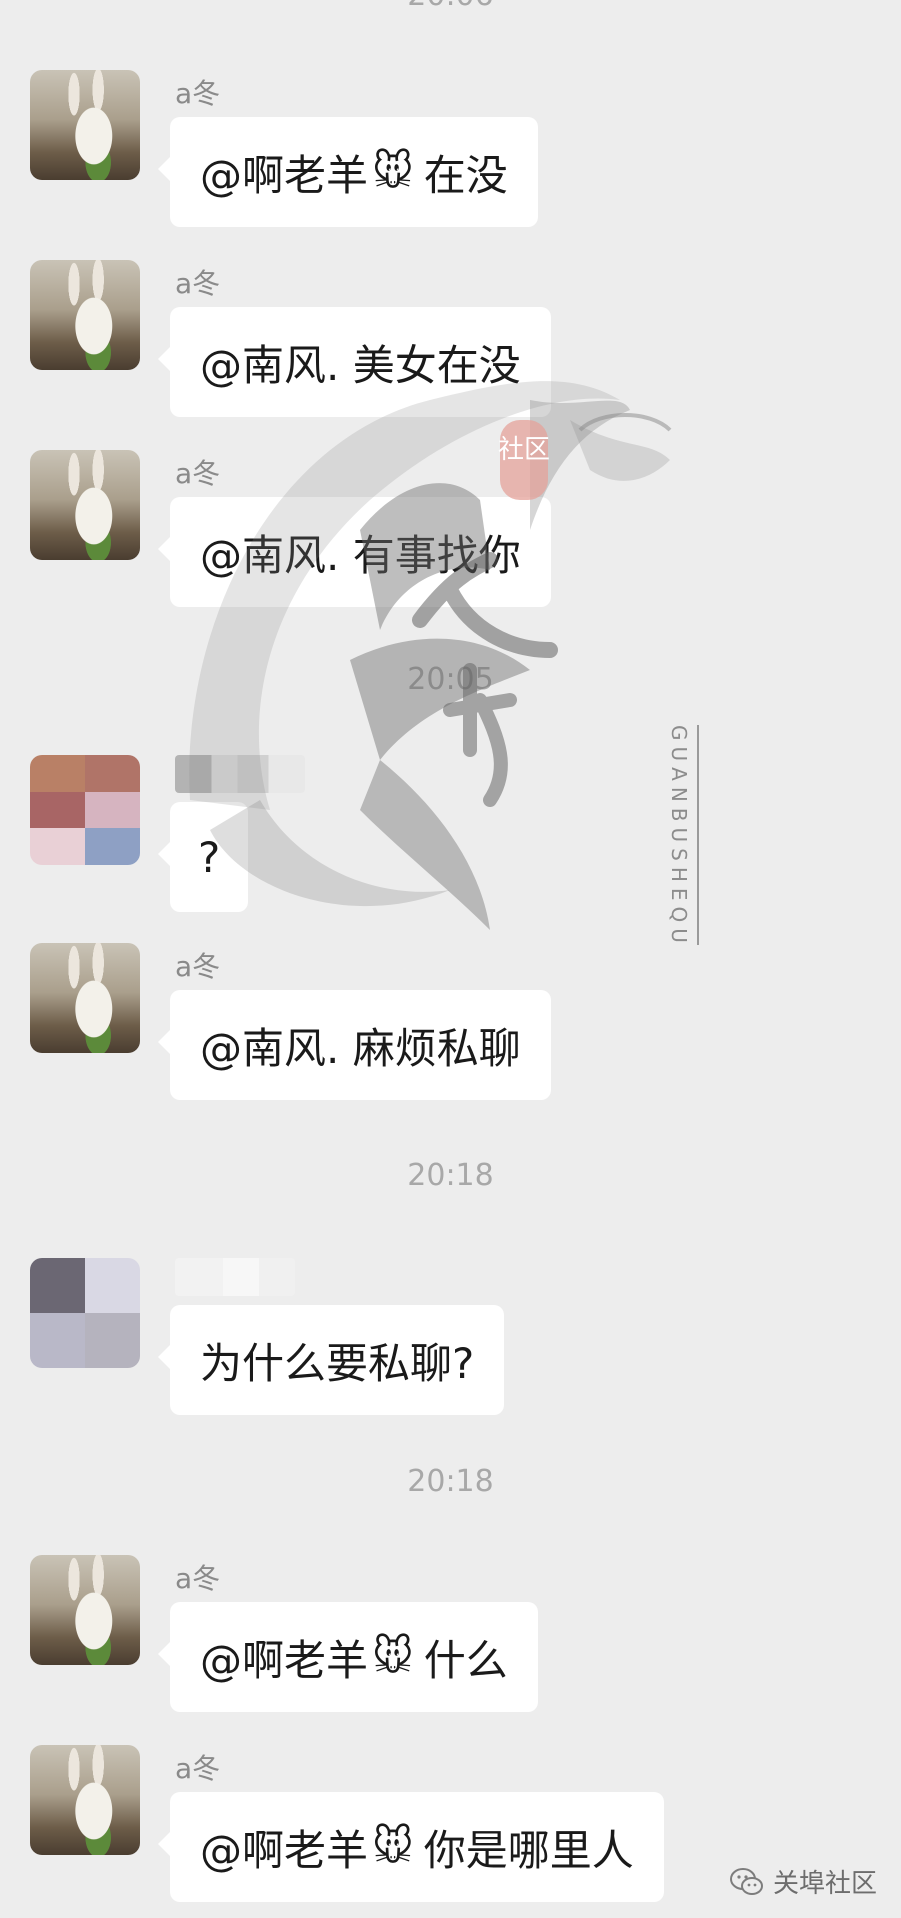 This screenshot has width=901, height=1918. What do you see at coordinates (679, 837) in the screenshot?
I see `watermark-pinyin: GUANBUSHEQU` at bounding box center [679, 837].